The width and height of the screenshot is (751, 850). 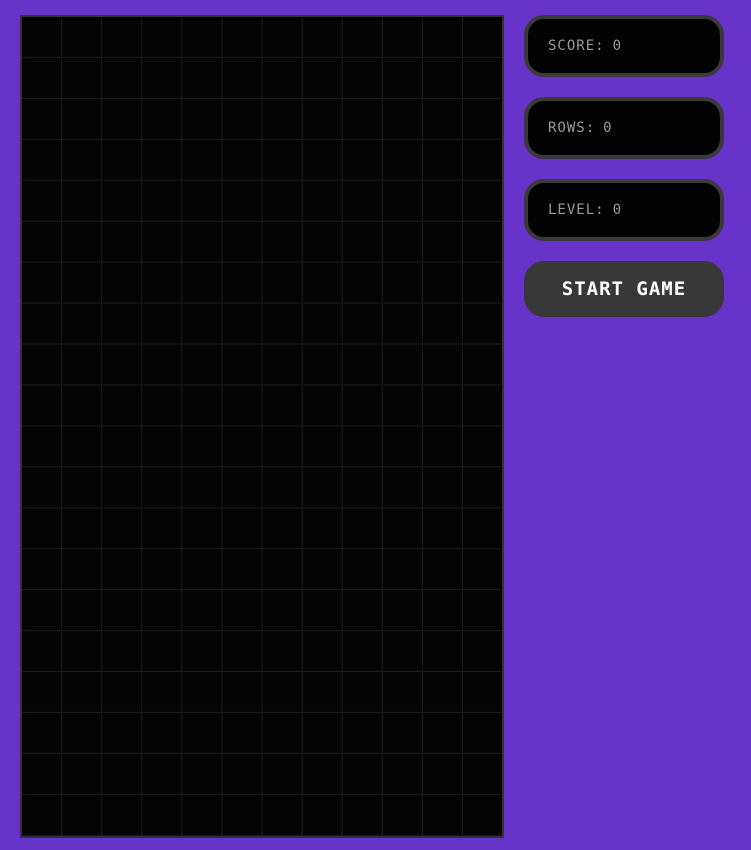 I want to click on rows-value: 0, so click(x=608, y=128).